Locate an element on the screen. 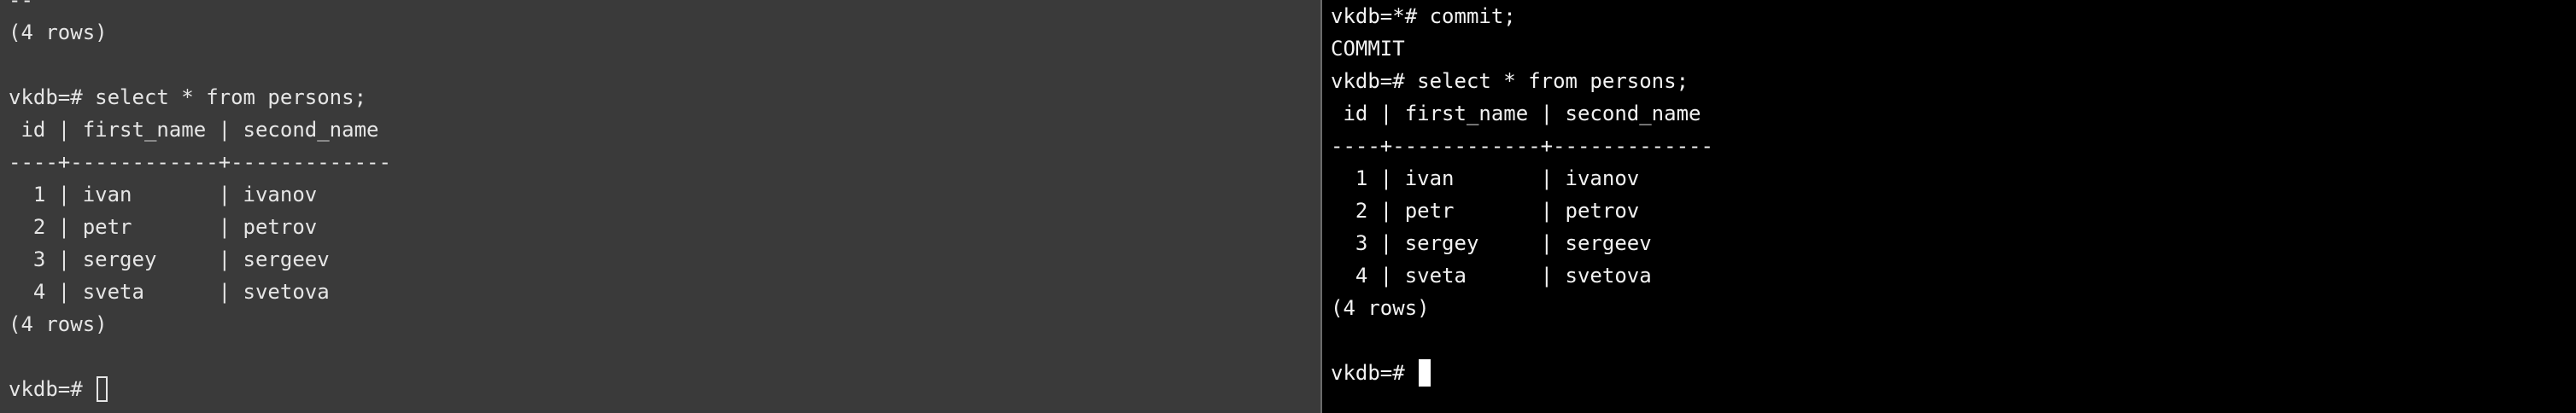 The width and height of the screenshot is (2576, 413). left-prompt: vkdb=# is located at coordinates (52, 389).